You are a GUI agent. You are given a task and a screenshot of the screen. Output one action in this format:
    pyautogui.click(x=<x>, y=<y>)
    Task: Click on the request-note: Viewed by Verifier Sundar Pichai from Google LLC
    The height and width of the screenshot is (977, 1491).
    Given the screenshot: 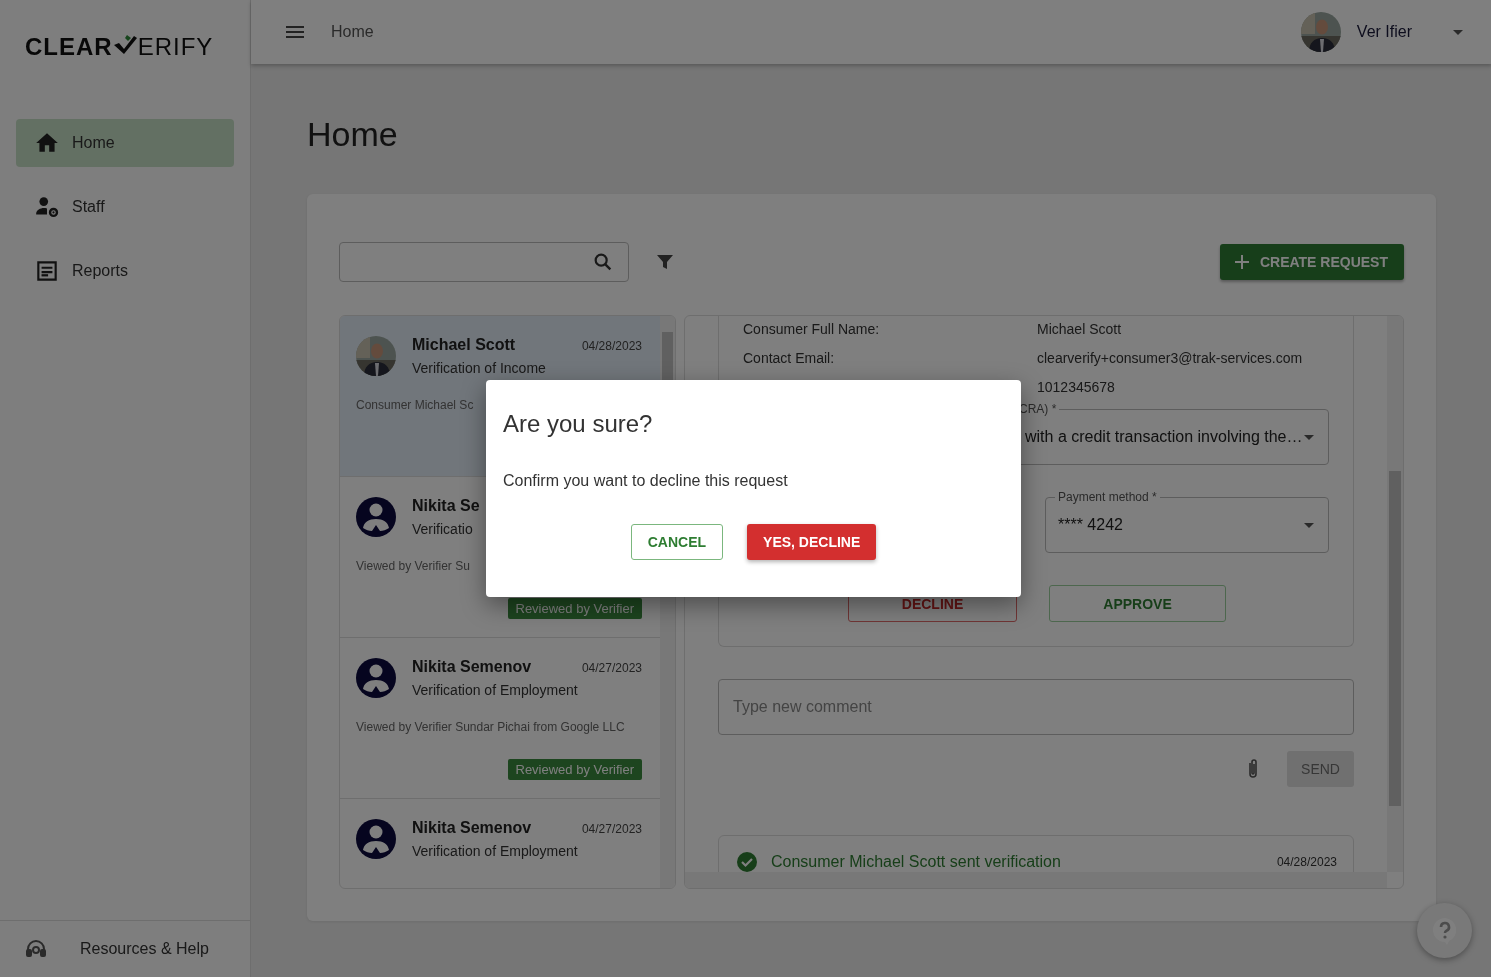 What is the action you would take?
    pyautogui.click(x=491, y=727)
    